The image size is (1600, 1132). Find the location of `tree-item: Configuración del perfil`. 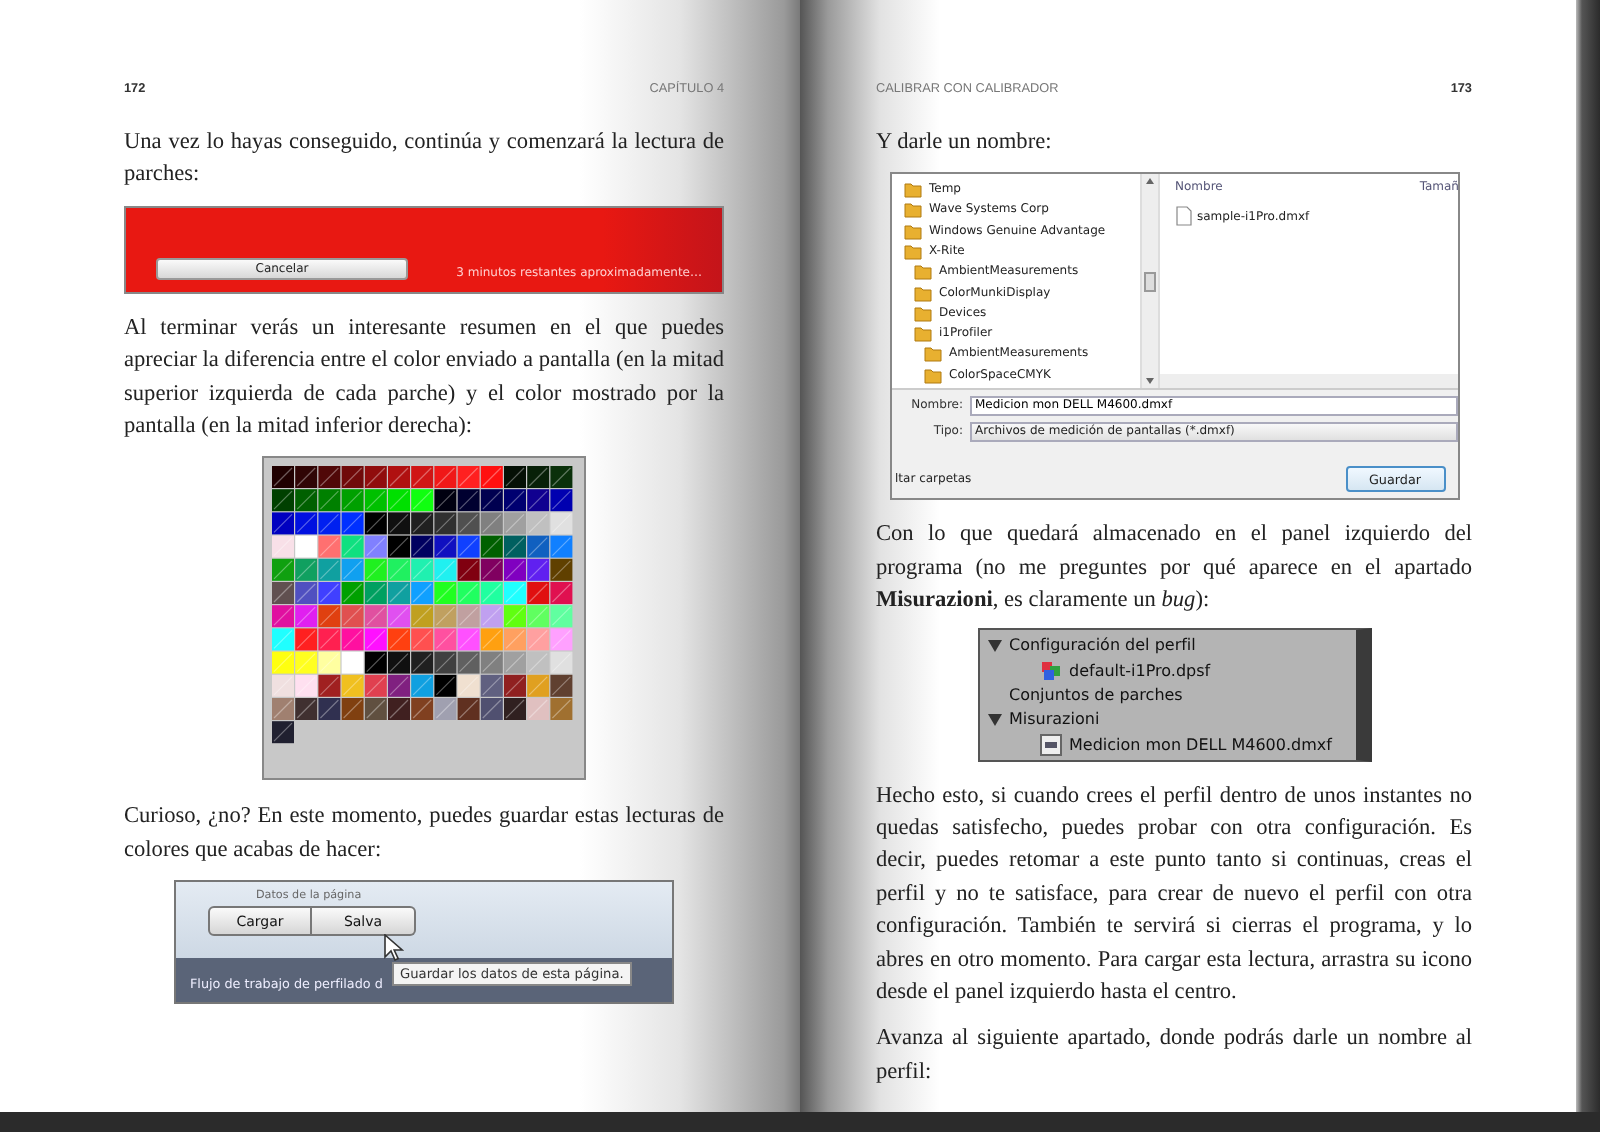

tree-item: Configuración del perfil is located at coordinates (1102, 645).